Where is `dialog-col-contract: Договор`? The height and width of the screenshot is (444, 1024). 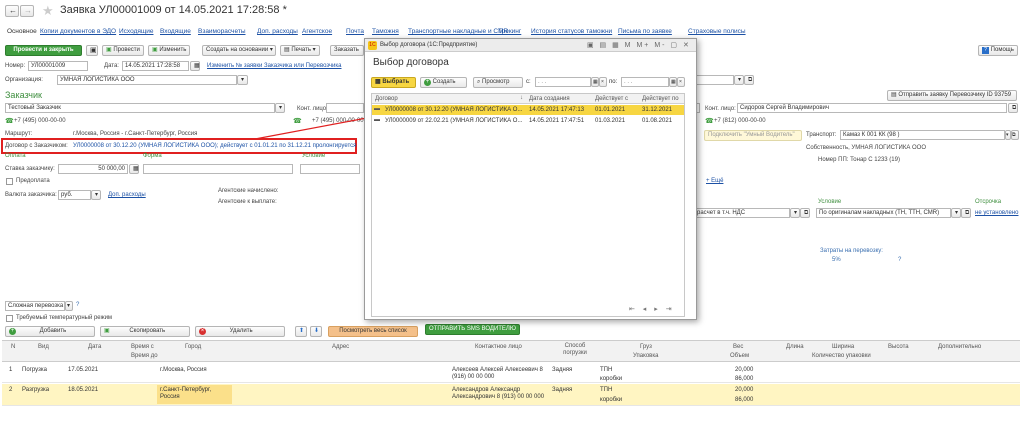
dialog-col-contract: Договор is located at coordinates (386, 99).